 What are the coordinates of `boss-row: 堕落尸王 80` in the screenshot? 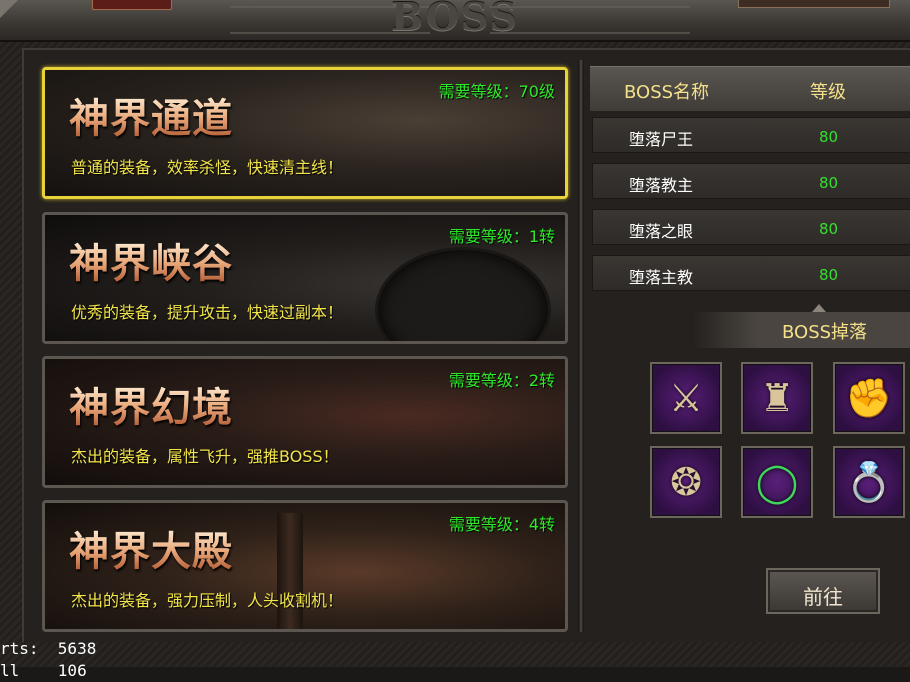 It's located at (751, 135).